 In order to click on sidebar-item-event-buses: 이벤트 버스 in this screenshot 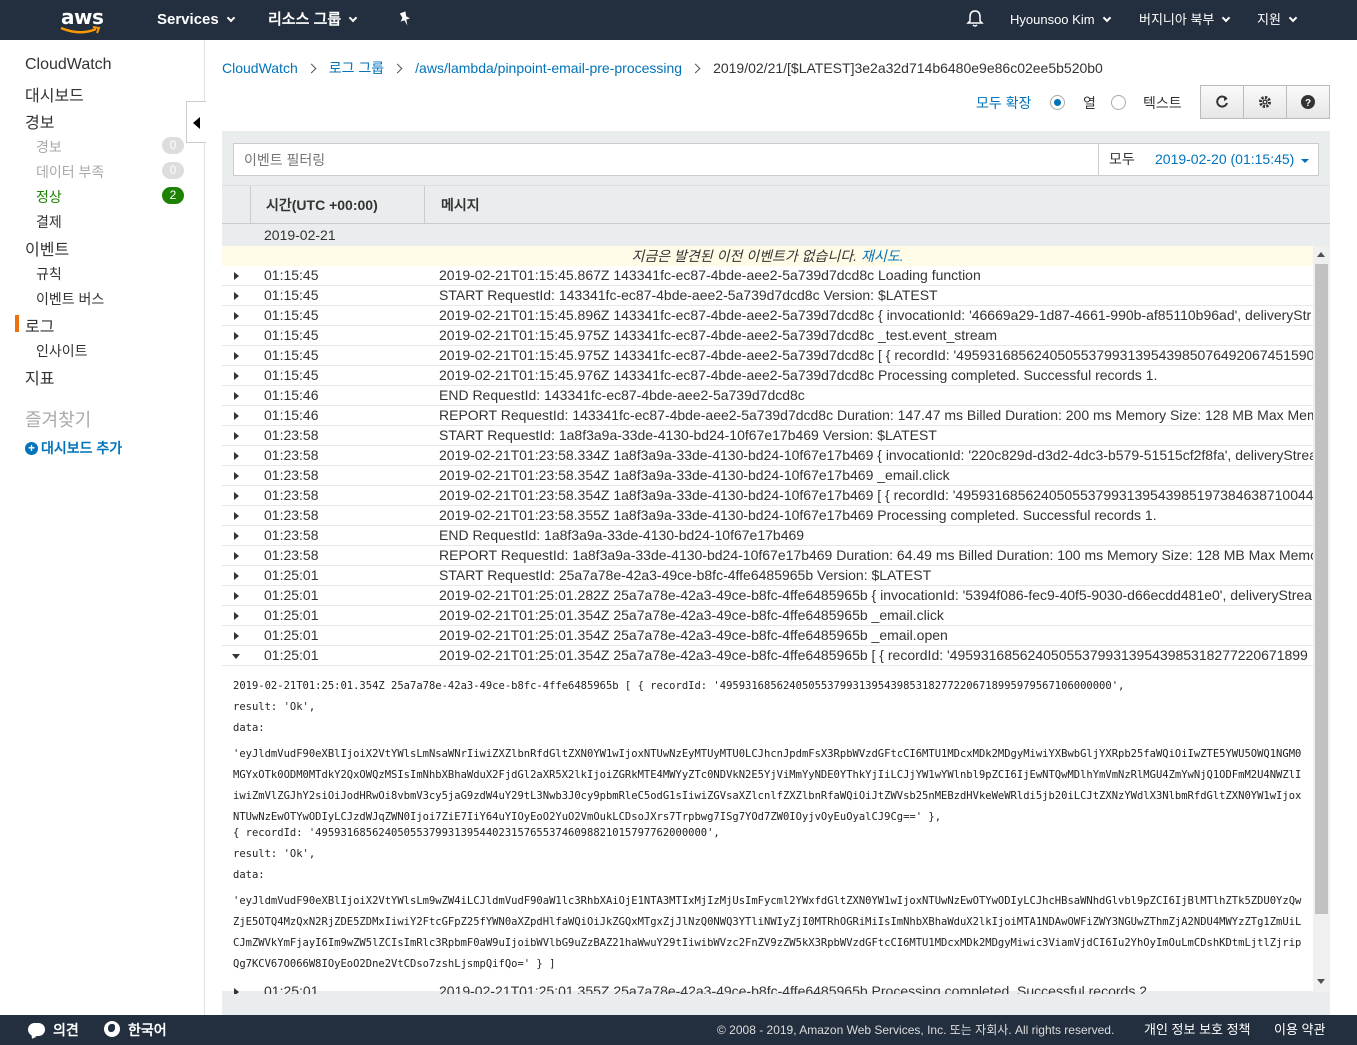, I will do `click(70, 299)`.